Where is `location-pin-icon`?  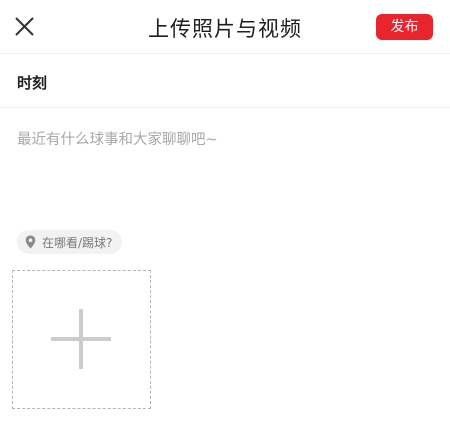 location-pin-icon is located at coordinates (30, 242).